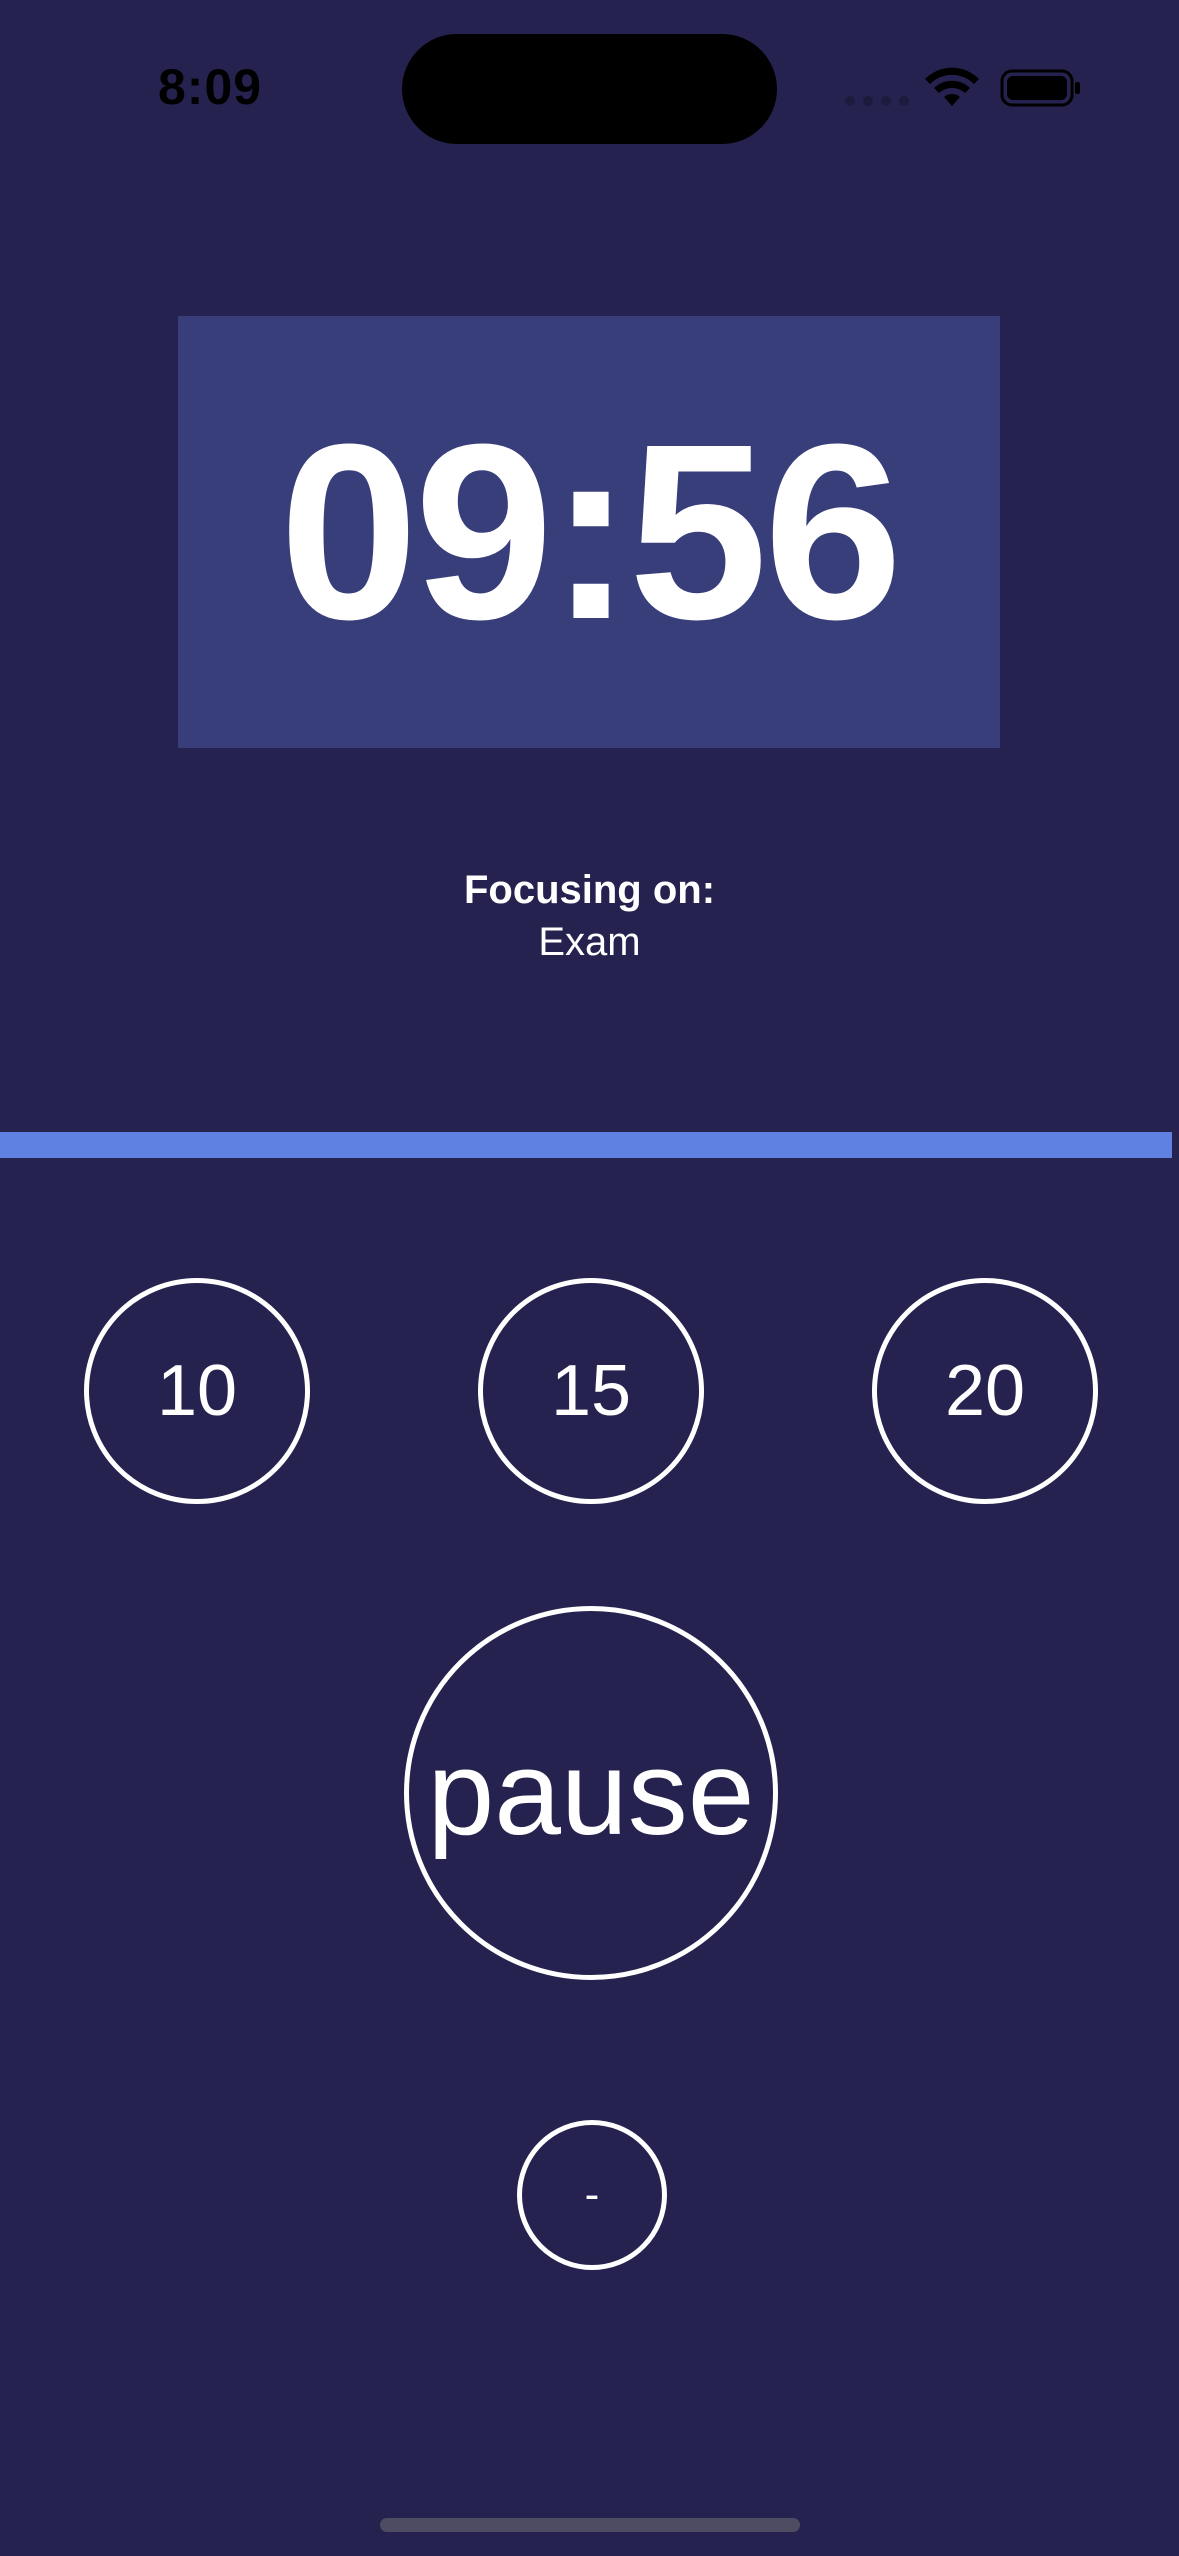  I want to click on home-indicator, so click(590, 2525).